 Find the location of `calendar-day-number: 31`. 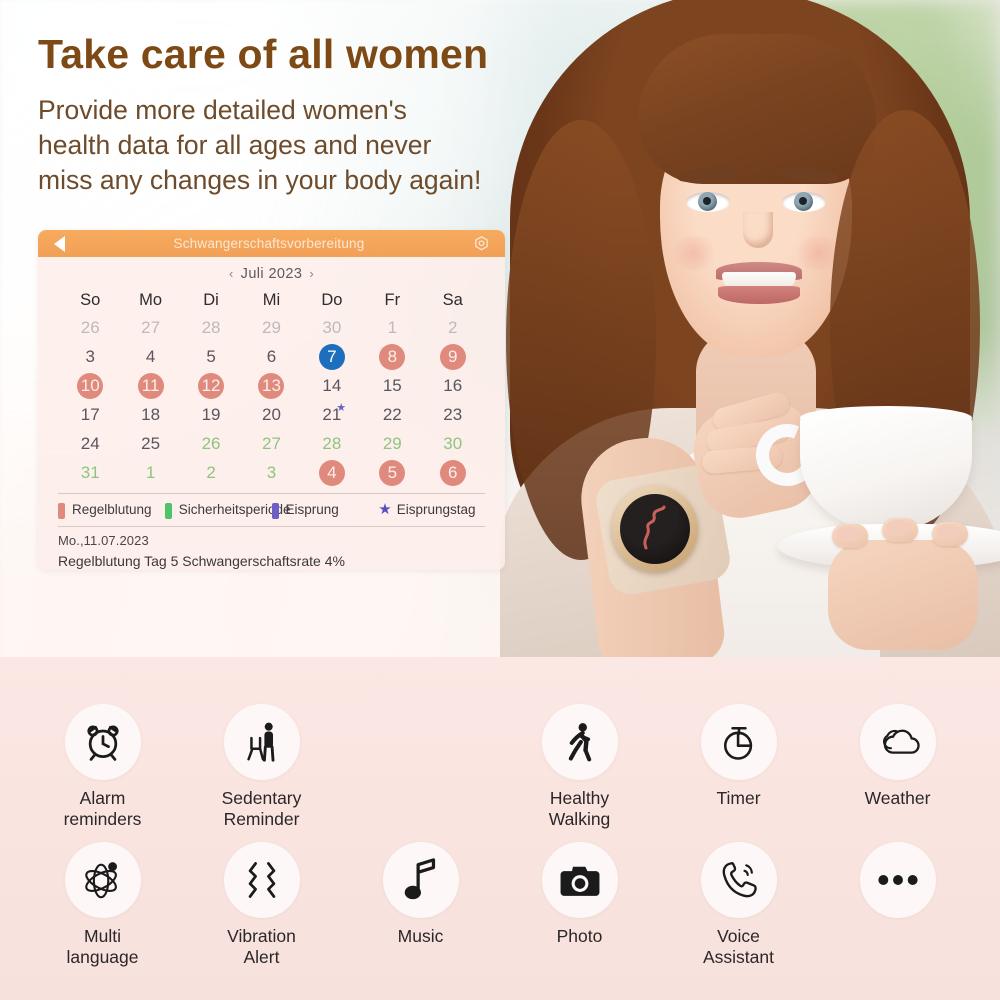

calendar-day-number: 31 is located at coordinates (90, 472).